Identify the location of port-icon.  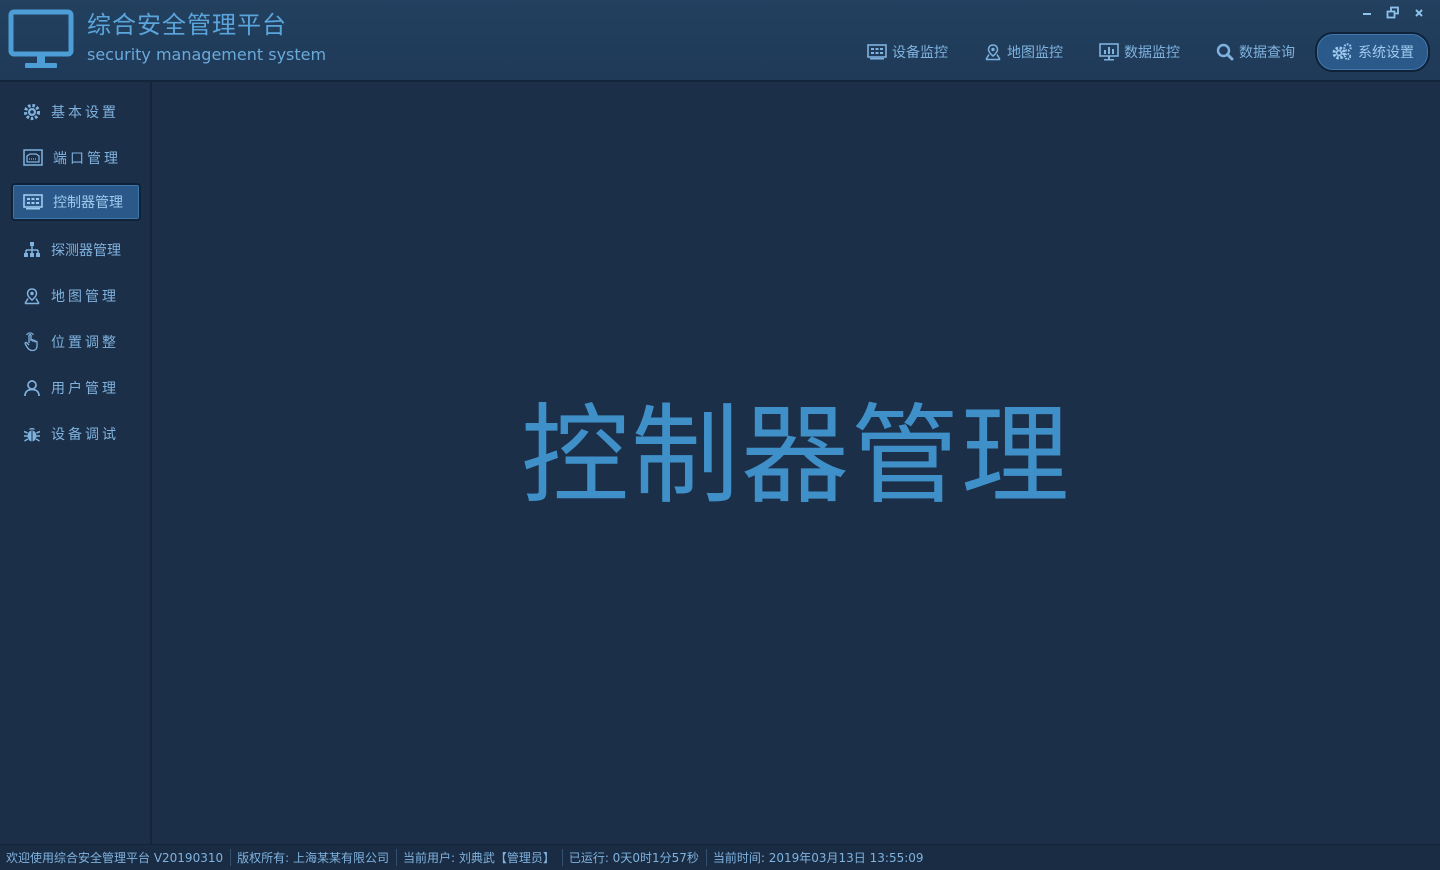
(33, 157).